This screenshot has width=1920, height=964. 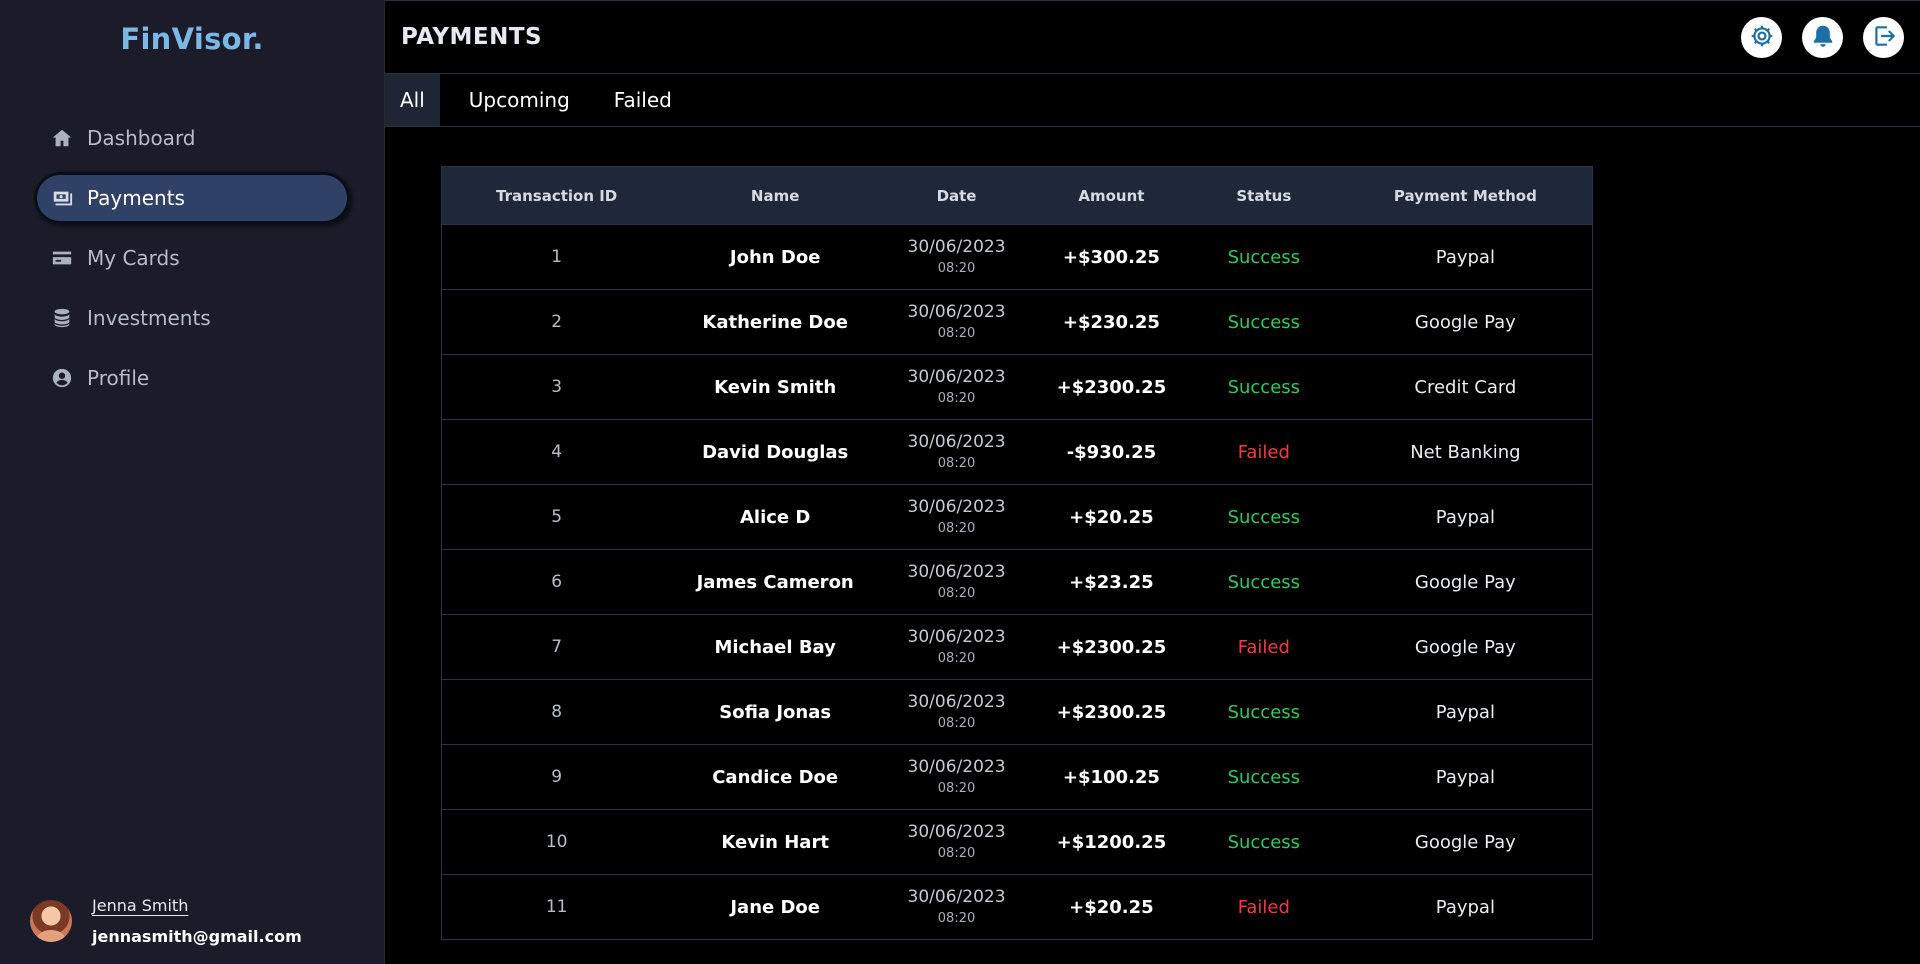 I want to click on cell-amount: +$230.25, so click(x=1111, y=322).